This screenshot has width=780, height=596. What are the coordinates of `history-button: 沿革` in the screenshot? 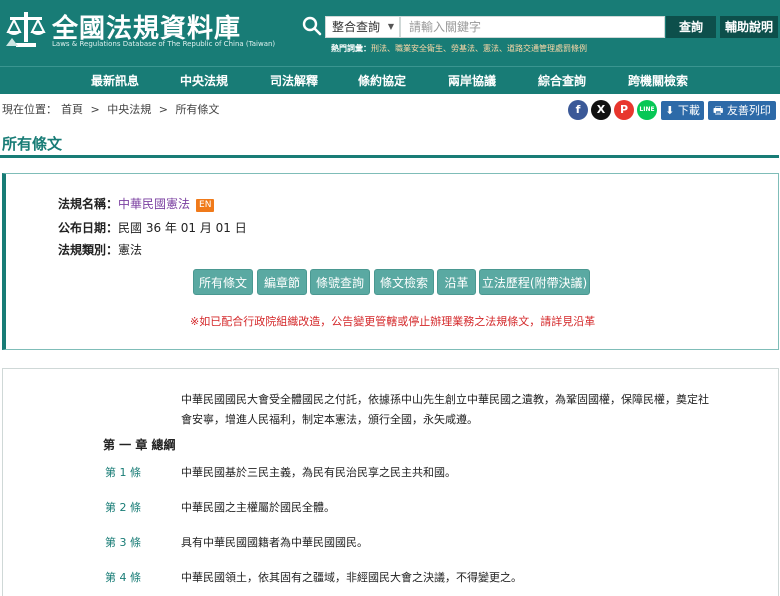 It's located at (456, 282).